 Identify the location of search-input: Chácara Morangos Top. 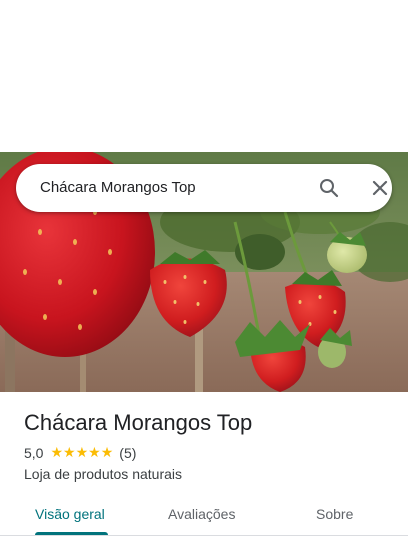
(118, 188).